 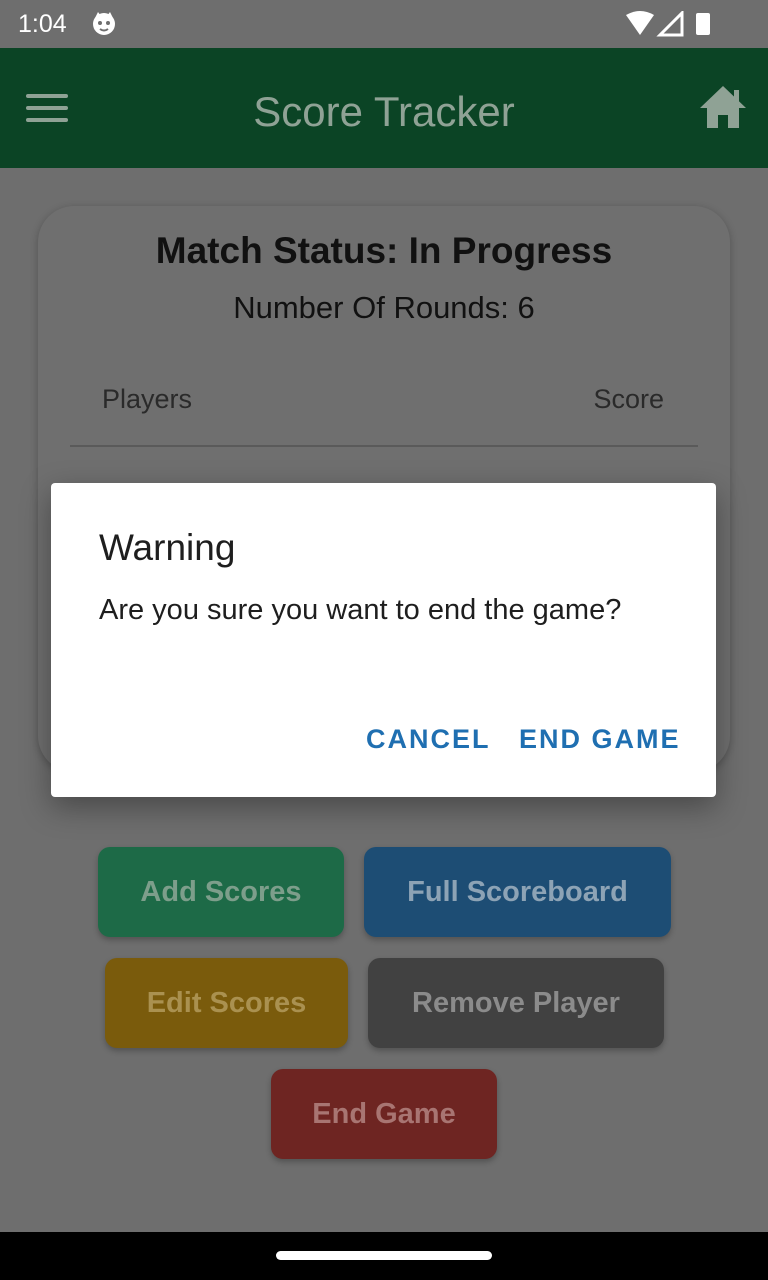 What do you see at coordinates (517, 892) in the screenshot?
I see `full-scoreboard-button: Full Scoreboard` at bounding box center [517, 892].